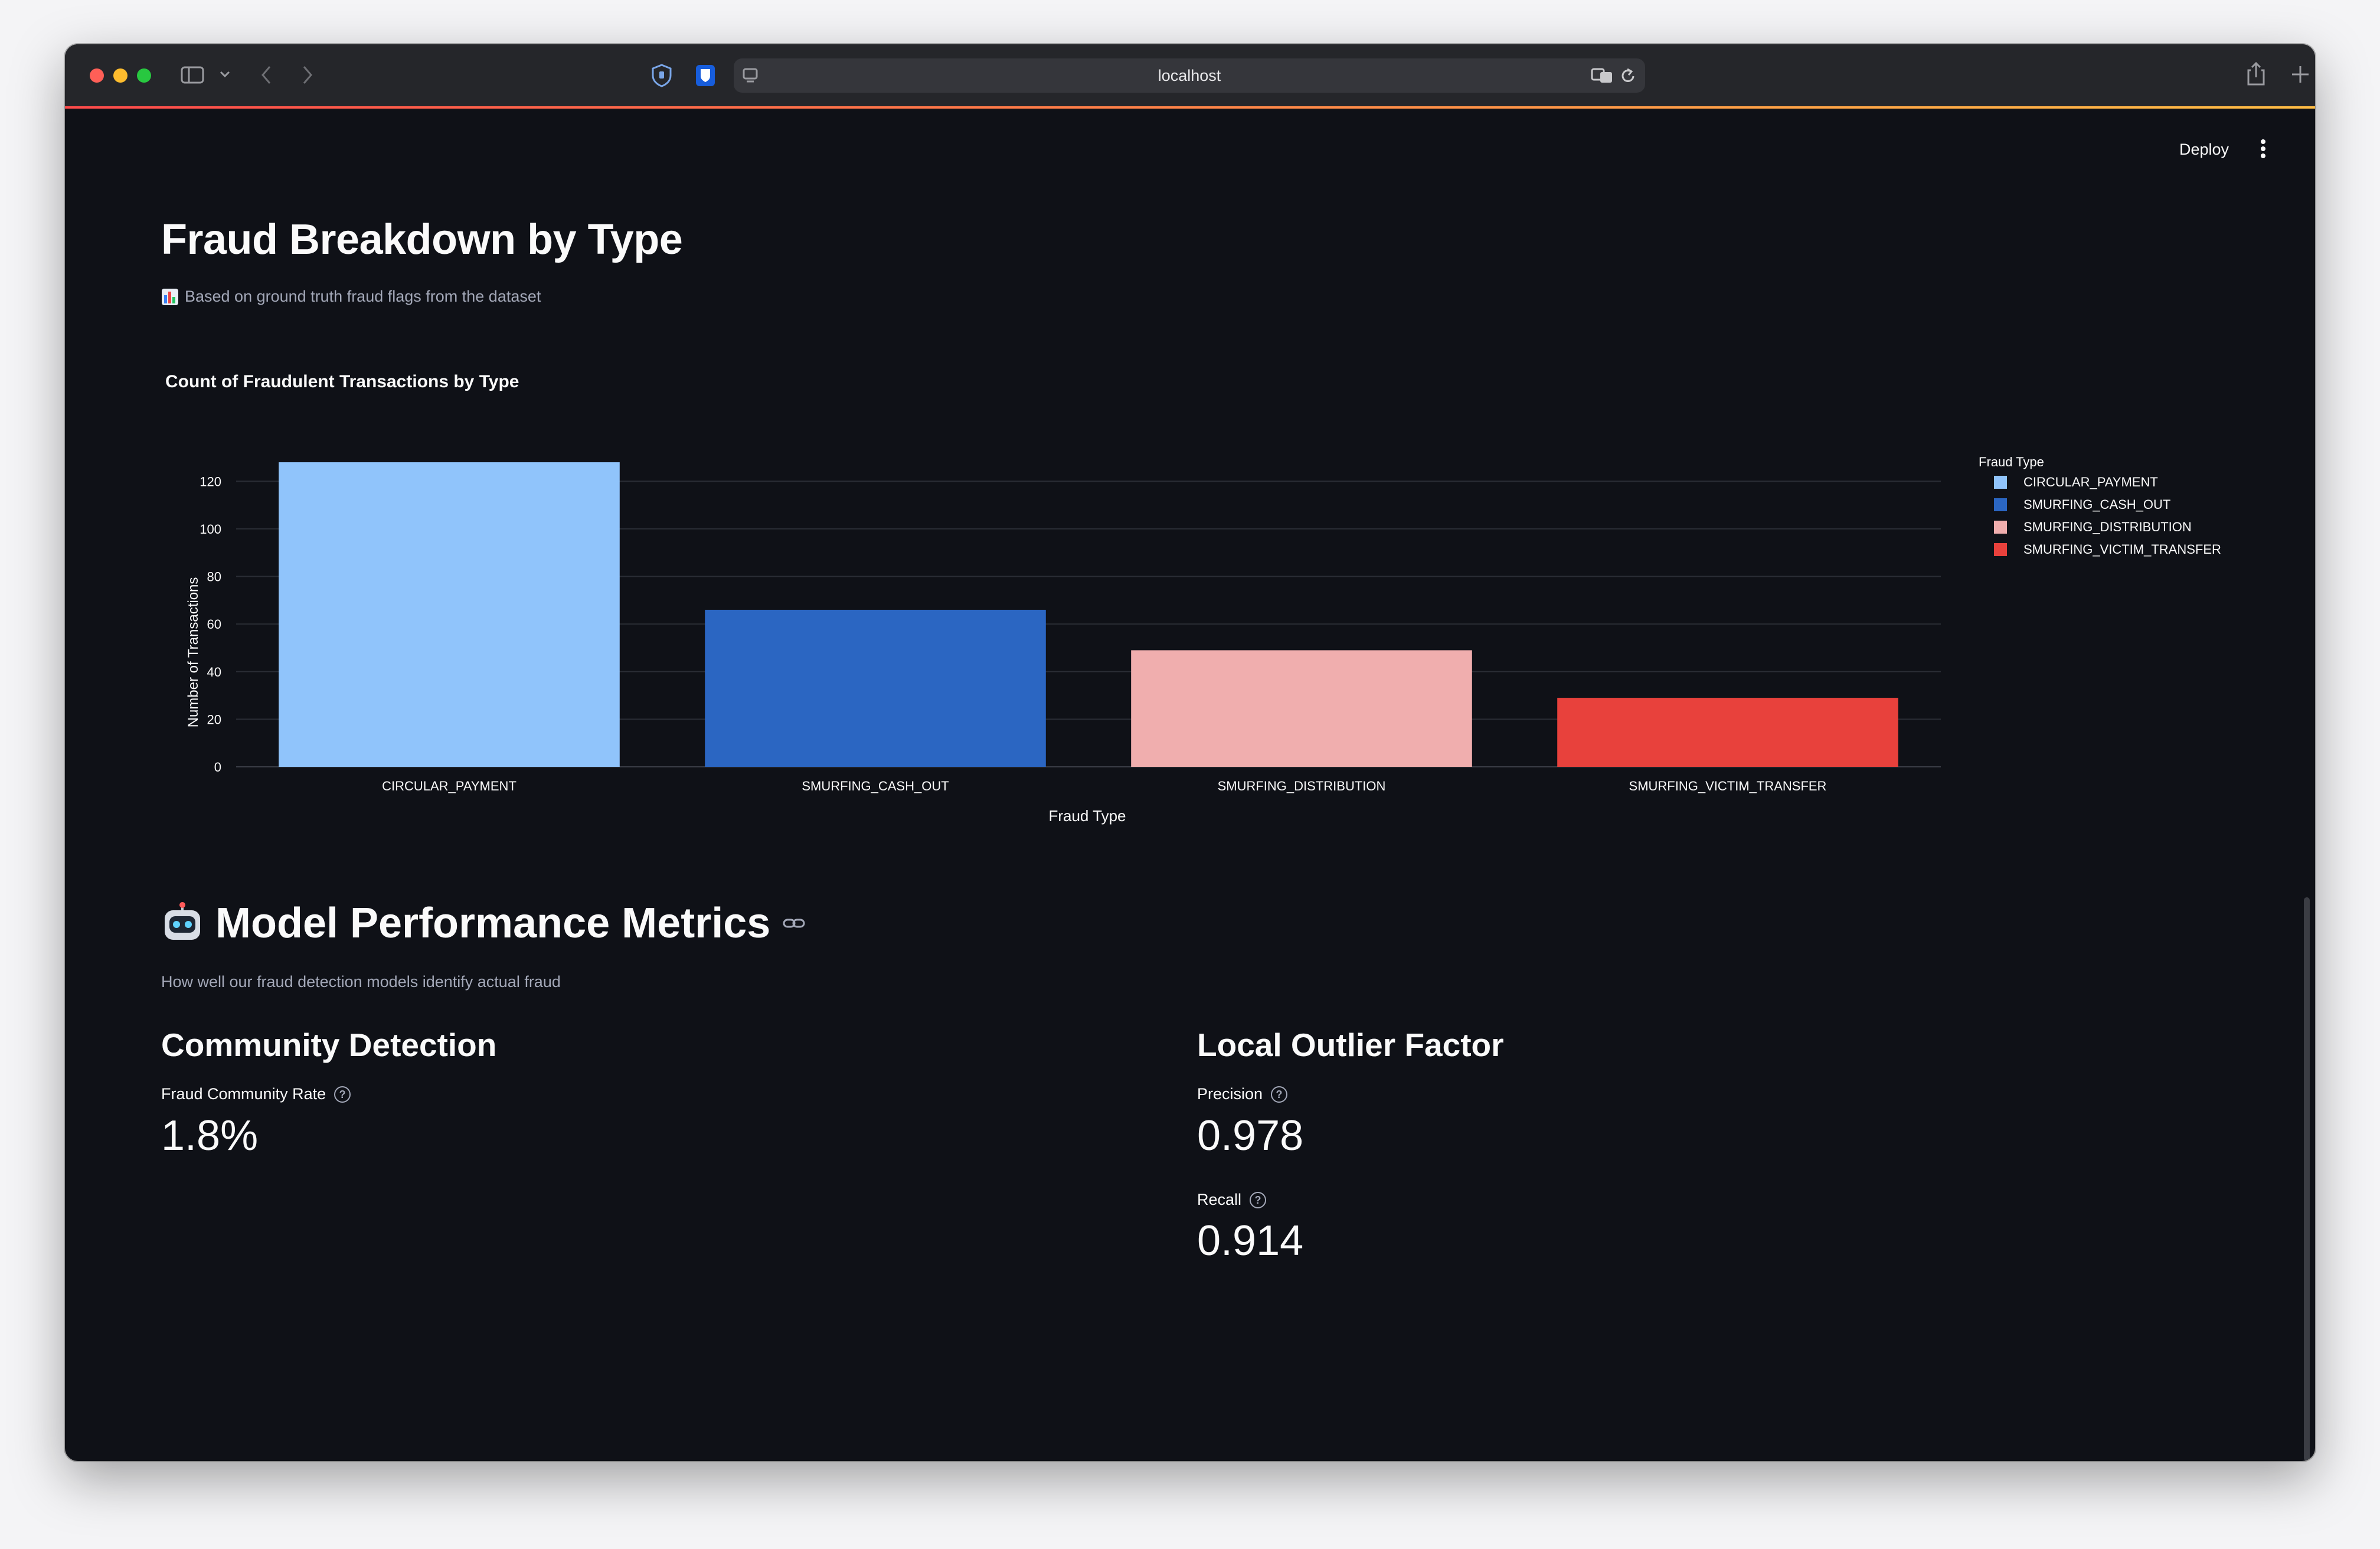 This screenshot has width=2380, height=1549. Describe the element at coordinates (1242, 1094) in the screenshot. I see `precision-label: Precision ?` at that location.